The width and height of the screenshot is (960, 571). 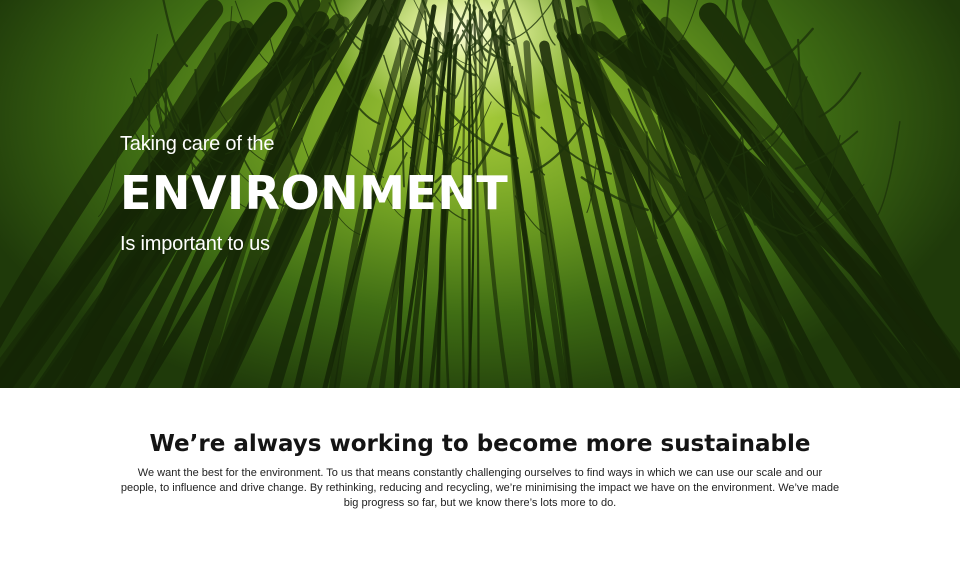 I want to click on hero-title: ENVIRONMENT, so click(x=314, y=193).